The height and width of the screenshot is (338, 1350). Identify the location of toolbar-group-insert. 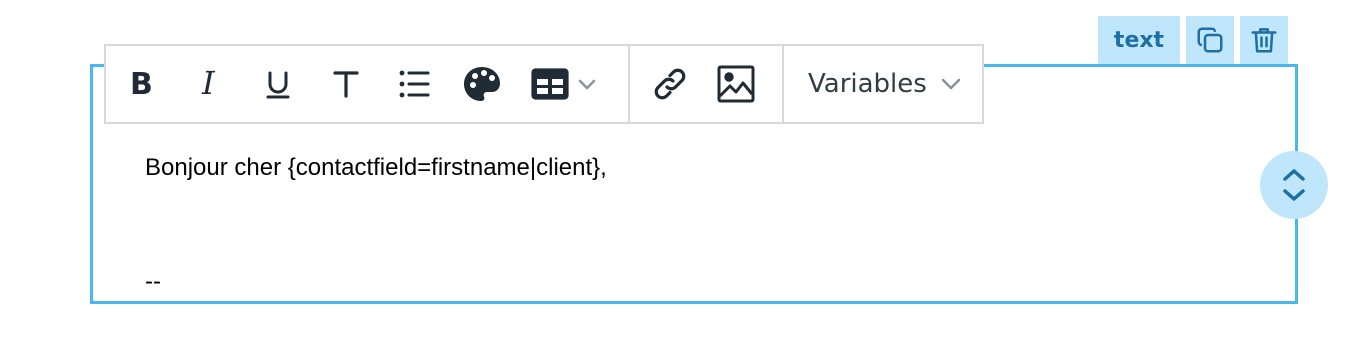
(705, 84).